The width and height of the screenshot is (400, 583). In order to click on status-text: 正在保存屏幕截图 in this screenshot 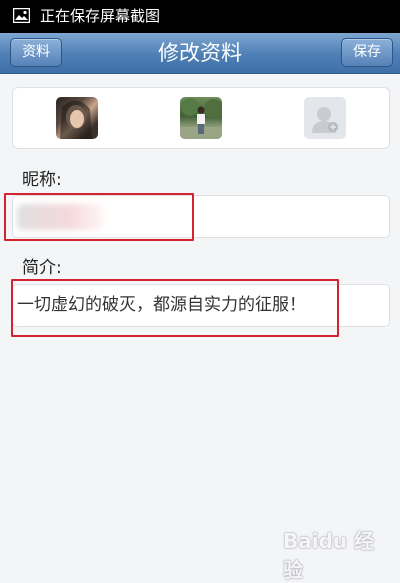, I will do `click(100, 16)`.